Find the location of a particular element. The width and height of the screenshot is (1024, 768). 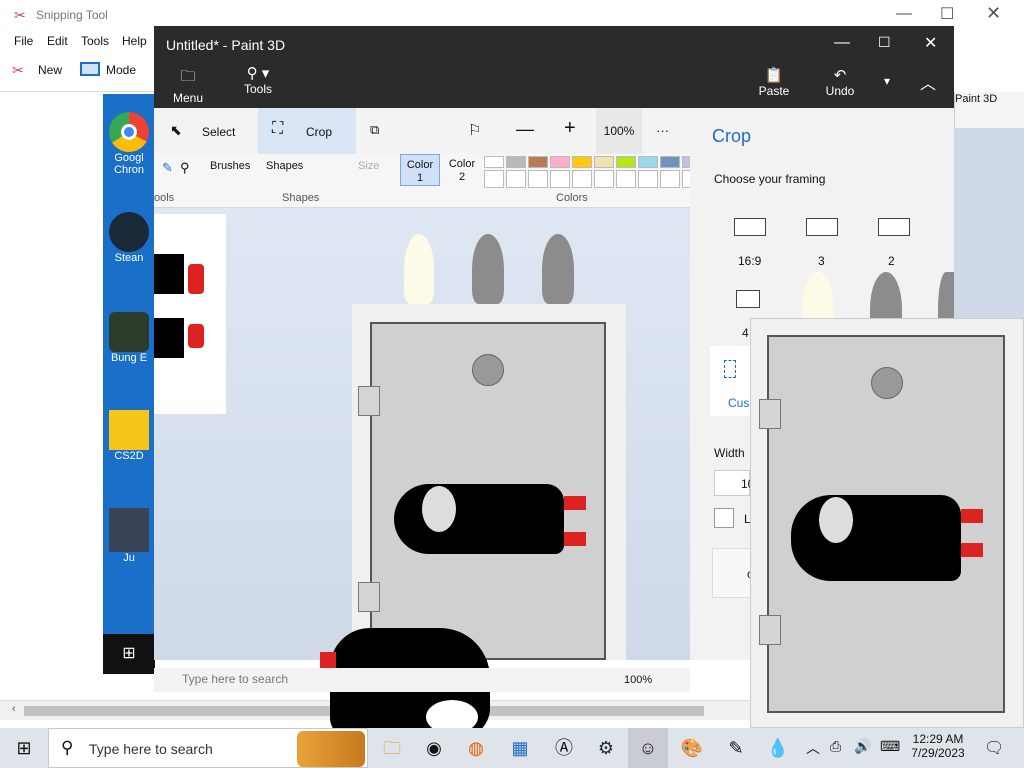

snipping-toolbar: ✂ New Mode is located at coordinates (80, 72).